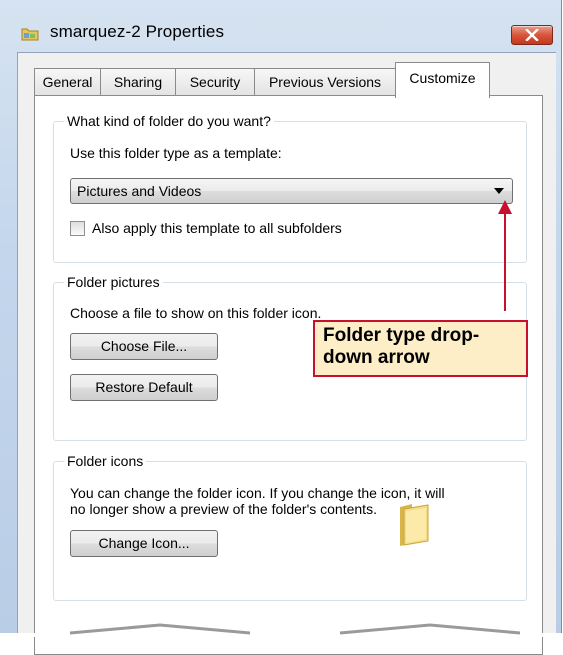 The image size is (563, 655). What do you see at coordinates (505, 262) in the screenshot?
I see `callout-leader-line` at bounding box center [505, 262].